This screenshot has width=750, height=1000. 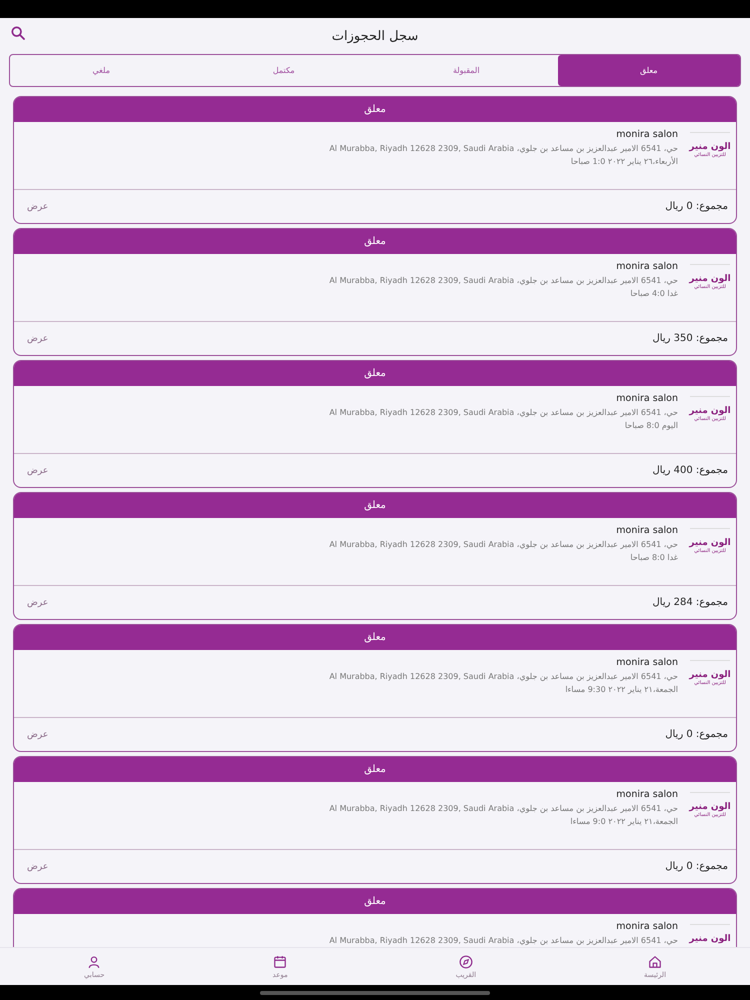 I want to click on person-icon, so click(x=94, y=961).